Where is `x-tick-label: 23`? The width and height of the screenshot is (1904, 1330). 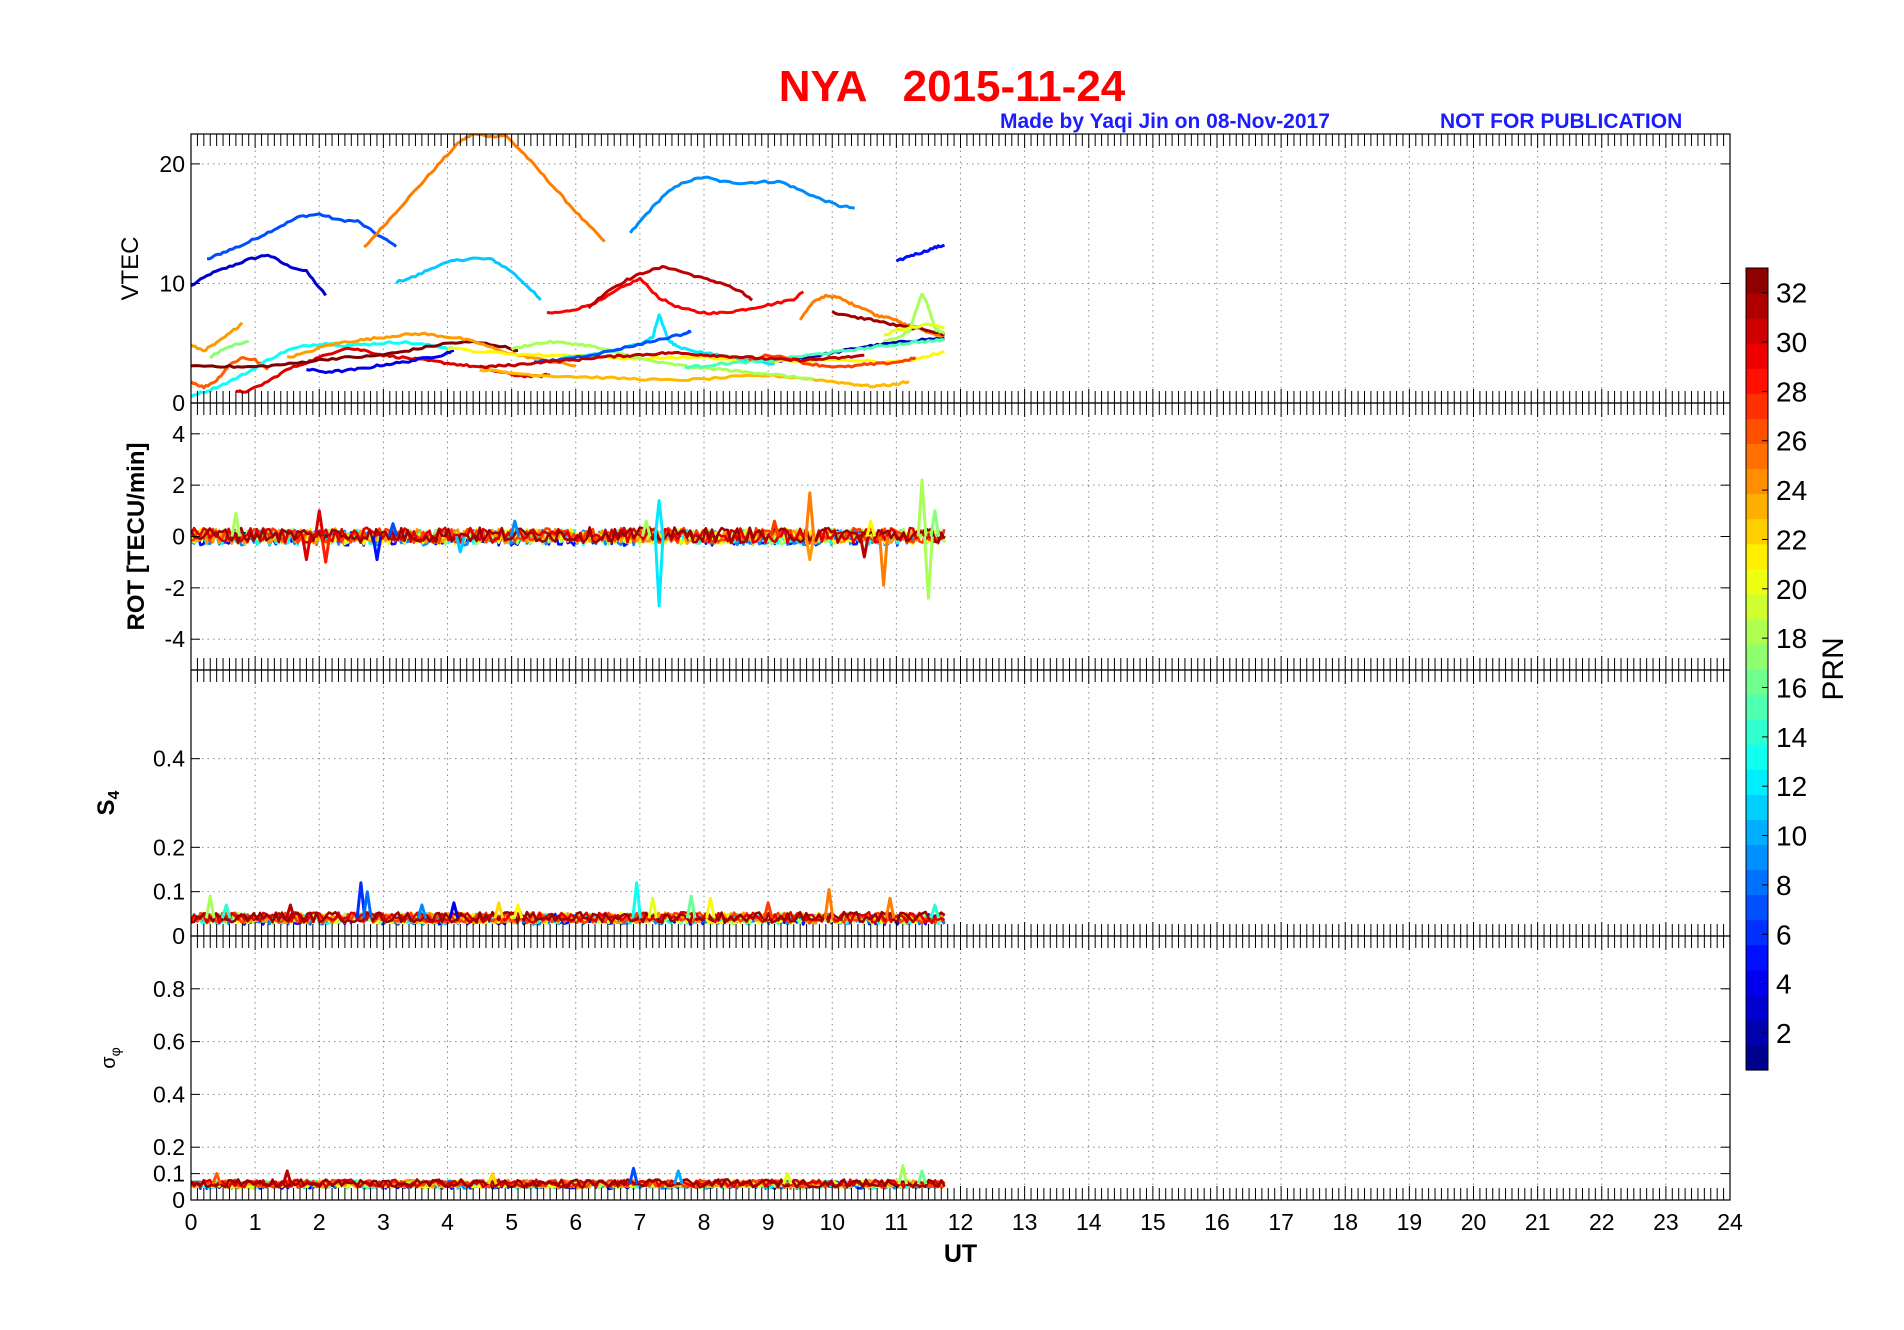
x-tick-label: 23 is located at coordinates (1666, 1222).